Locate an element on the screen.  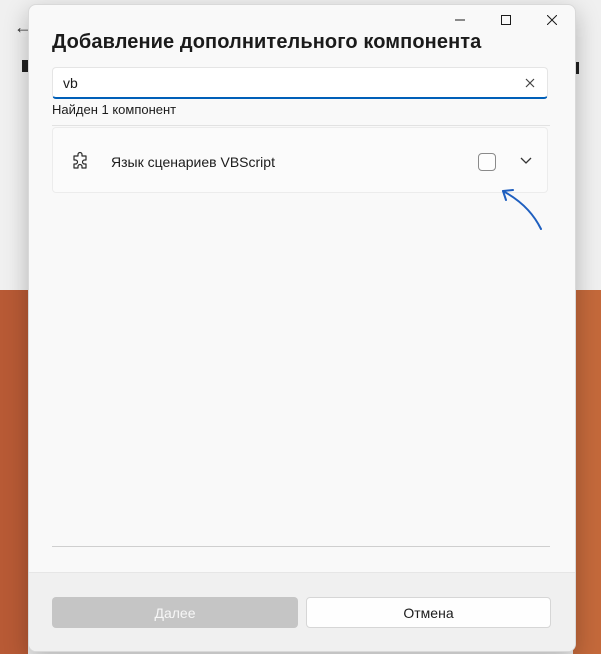
results-count: Найден 1 компонент is located at coordinates (114, 109).